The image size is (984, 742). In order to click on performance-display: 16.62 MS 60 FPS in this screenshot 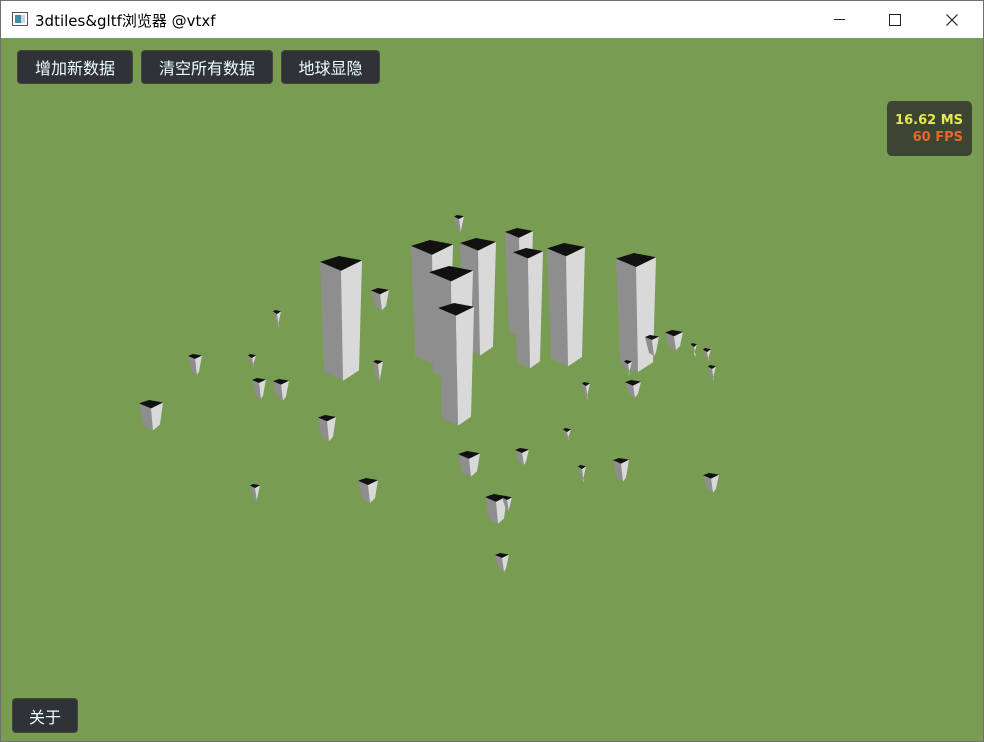, I will do `click(929, 128)`.